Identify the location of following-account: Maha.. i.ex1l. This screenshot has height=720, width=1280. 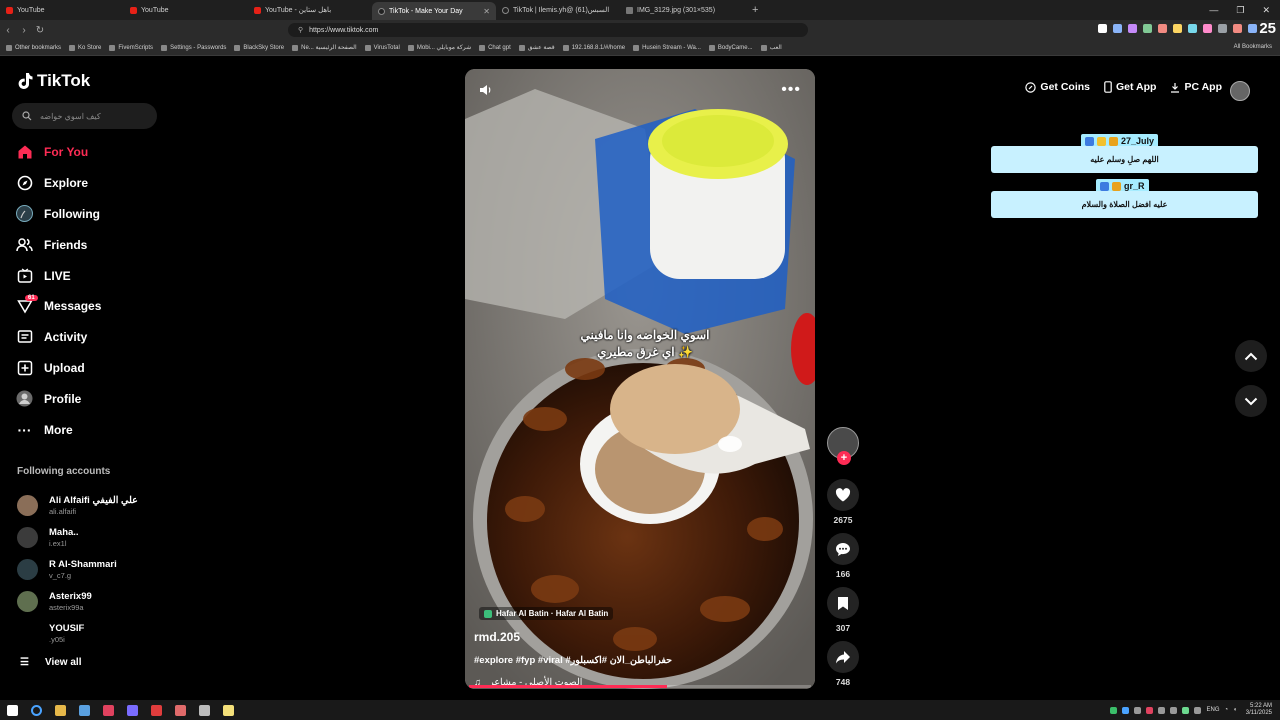
(97, 537).